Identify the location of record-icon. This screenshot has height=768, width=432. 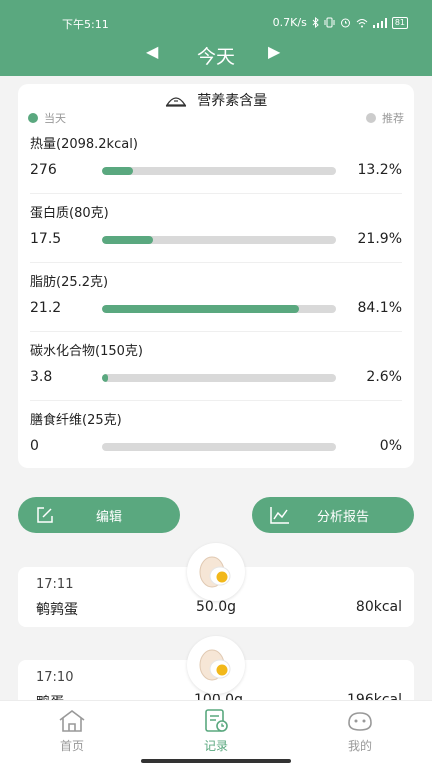
(216, 720).